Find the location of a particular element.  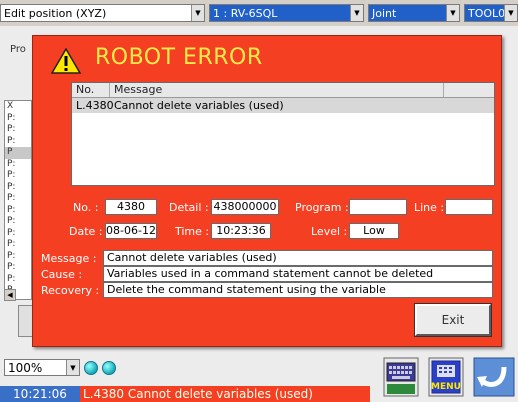

level-field: Low is located at coordinates (374, 231).